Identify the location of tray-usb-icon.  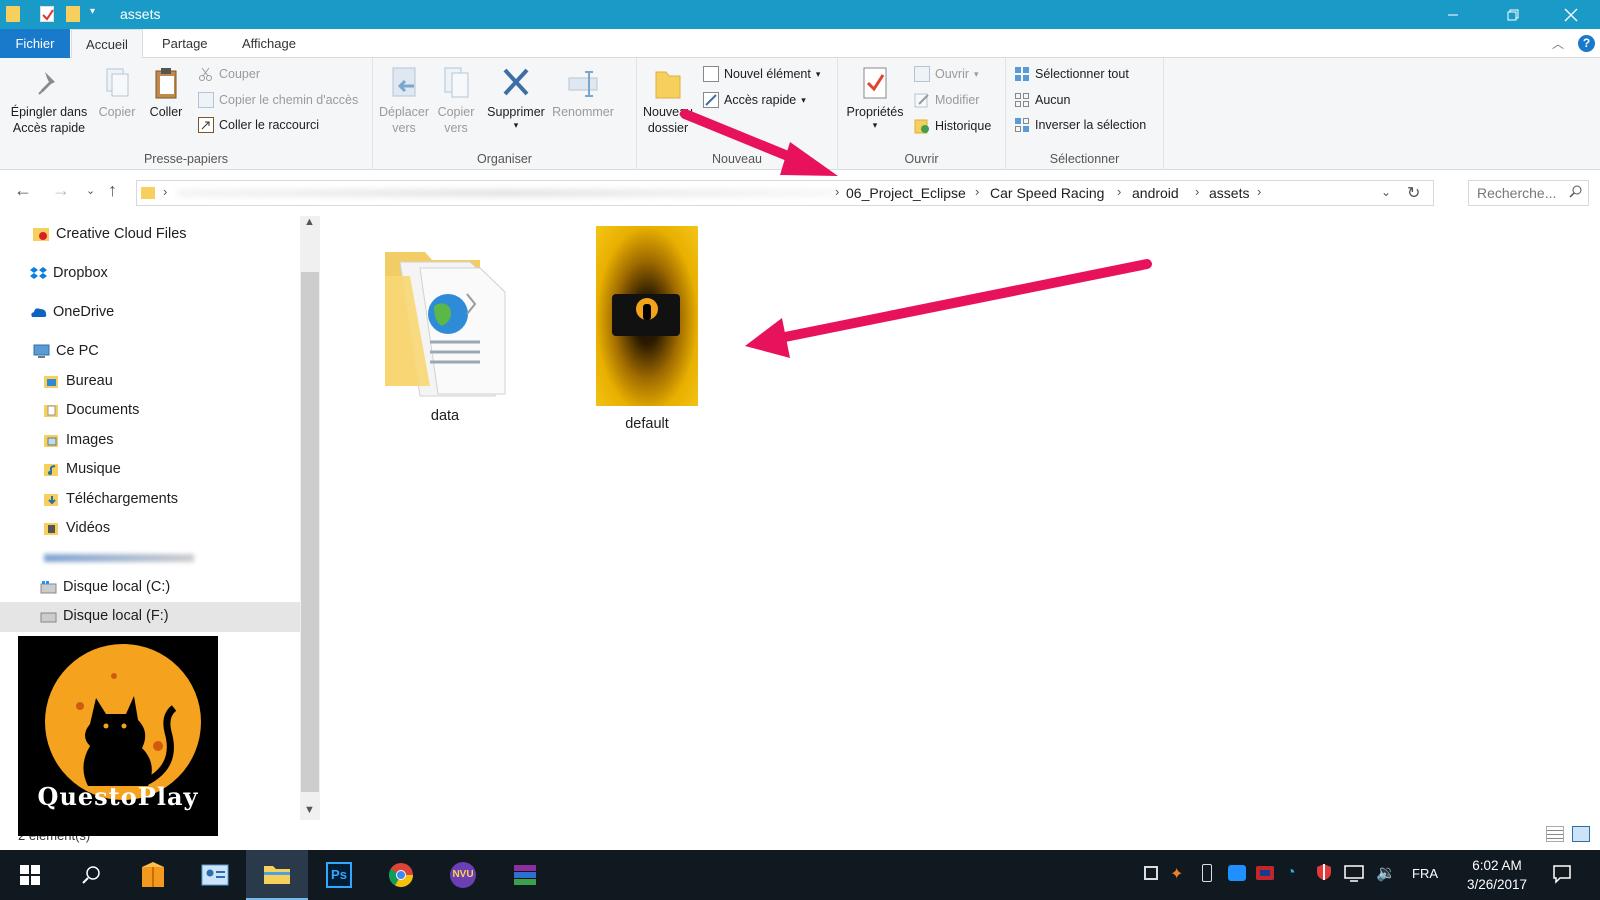
(1207, 873).